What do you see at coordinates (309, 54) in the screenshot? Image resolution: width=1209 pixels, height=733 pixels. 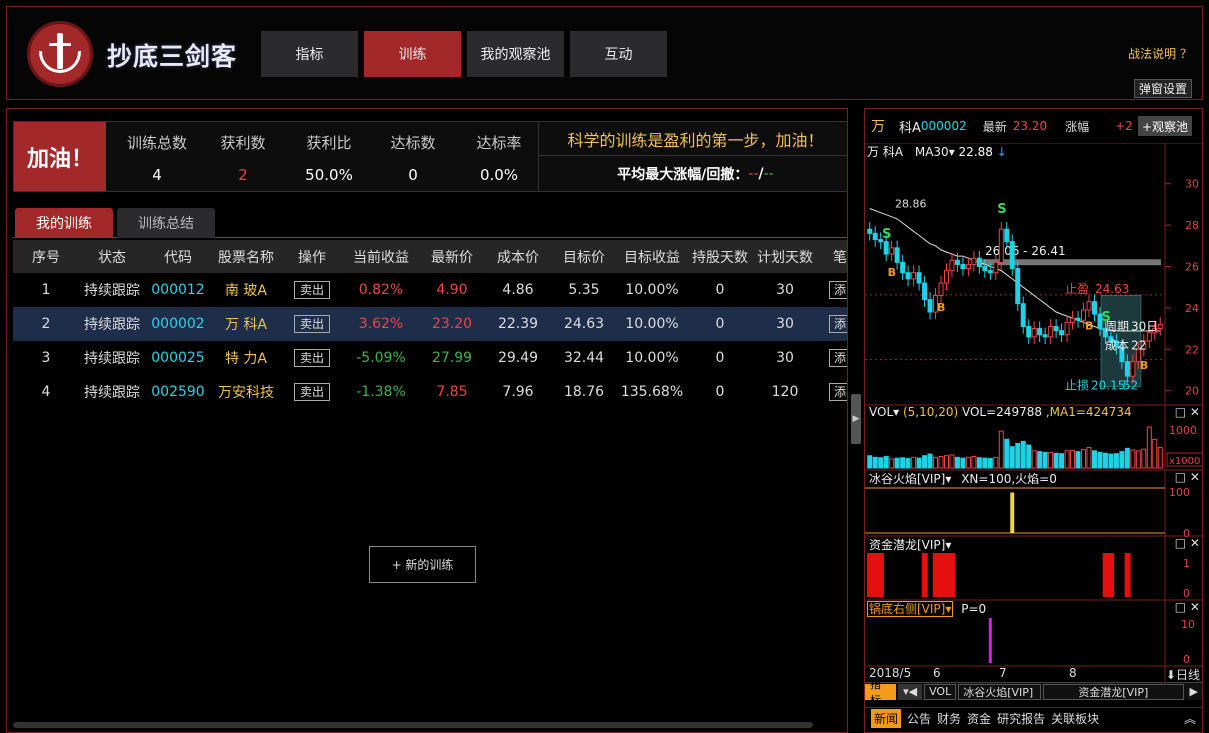 I see `nav-indicator: 指标` at bounding box center [309, 54].